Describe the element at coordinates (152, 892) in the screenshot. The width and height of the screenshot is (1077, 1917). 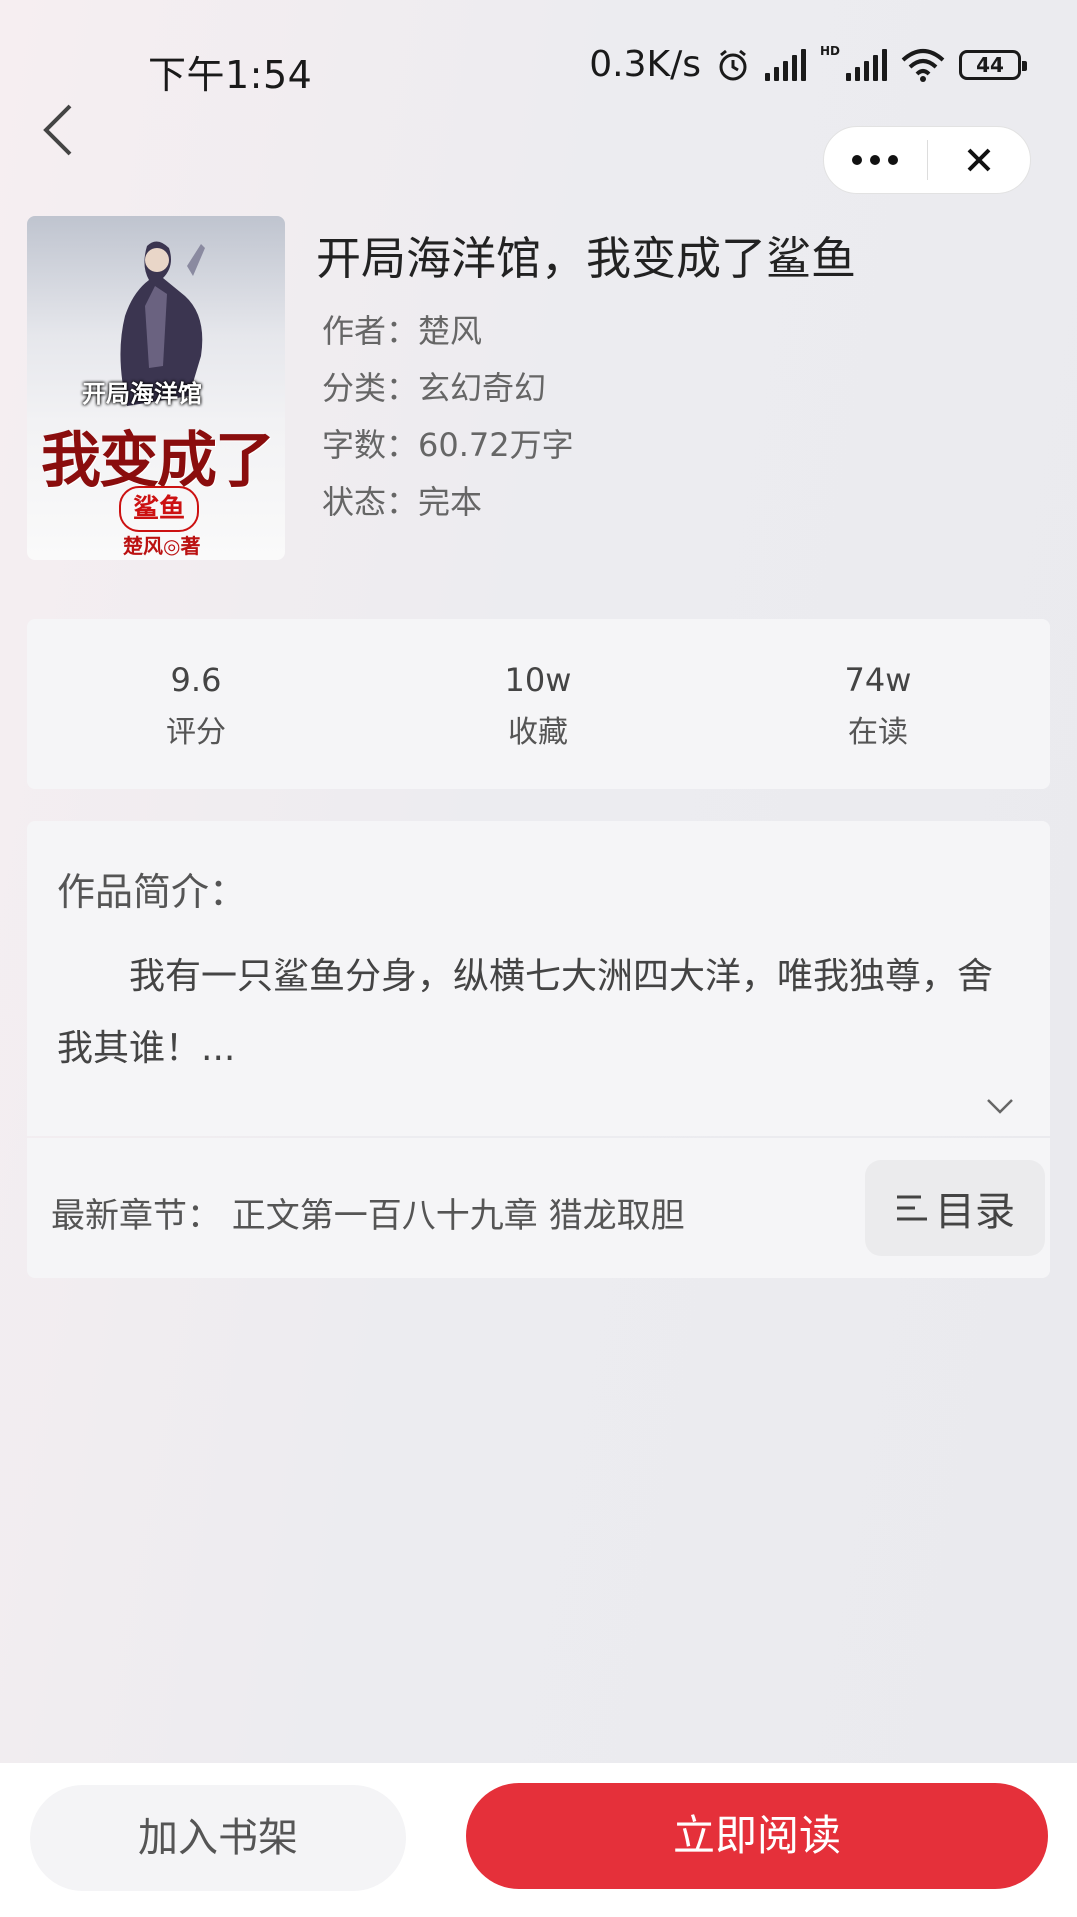
I see `intro-heading: 作品简介：` at that location.